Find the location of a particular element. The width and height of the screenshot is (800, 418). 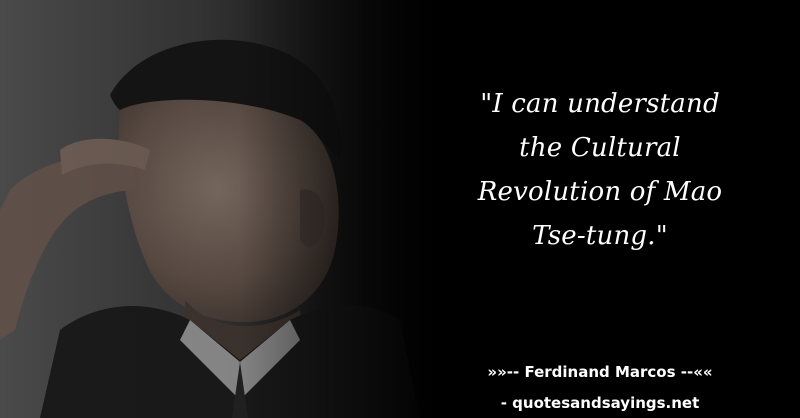

source-link: - quotesandsayings.net is located at coordinates (600, 403).